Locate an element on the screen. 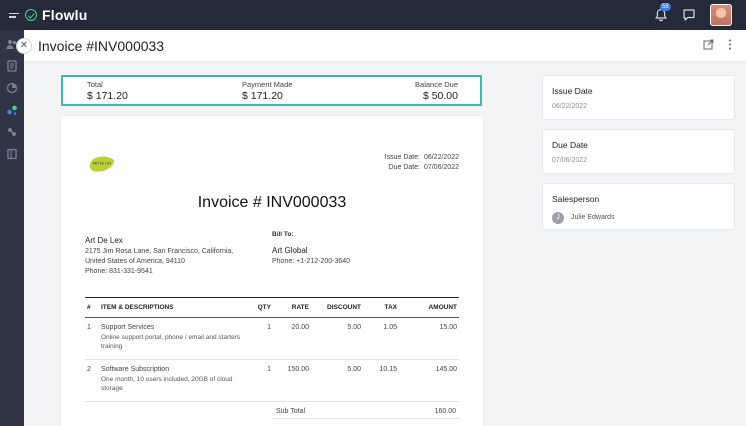 Image resolution: width=746 pixels, height=426 pixels. sender-name: Art De Lex is located at coordinates (104, 240).